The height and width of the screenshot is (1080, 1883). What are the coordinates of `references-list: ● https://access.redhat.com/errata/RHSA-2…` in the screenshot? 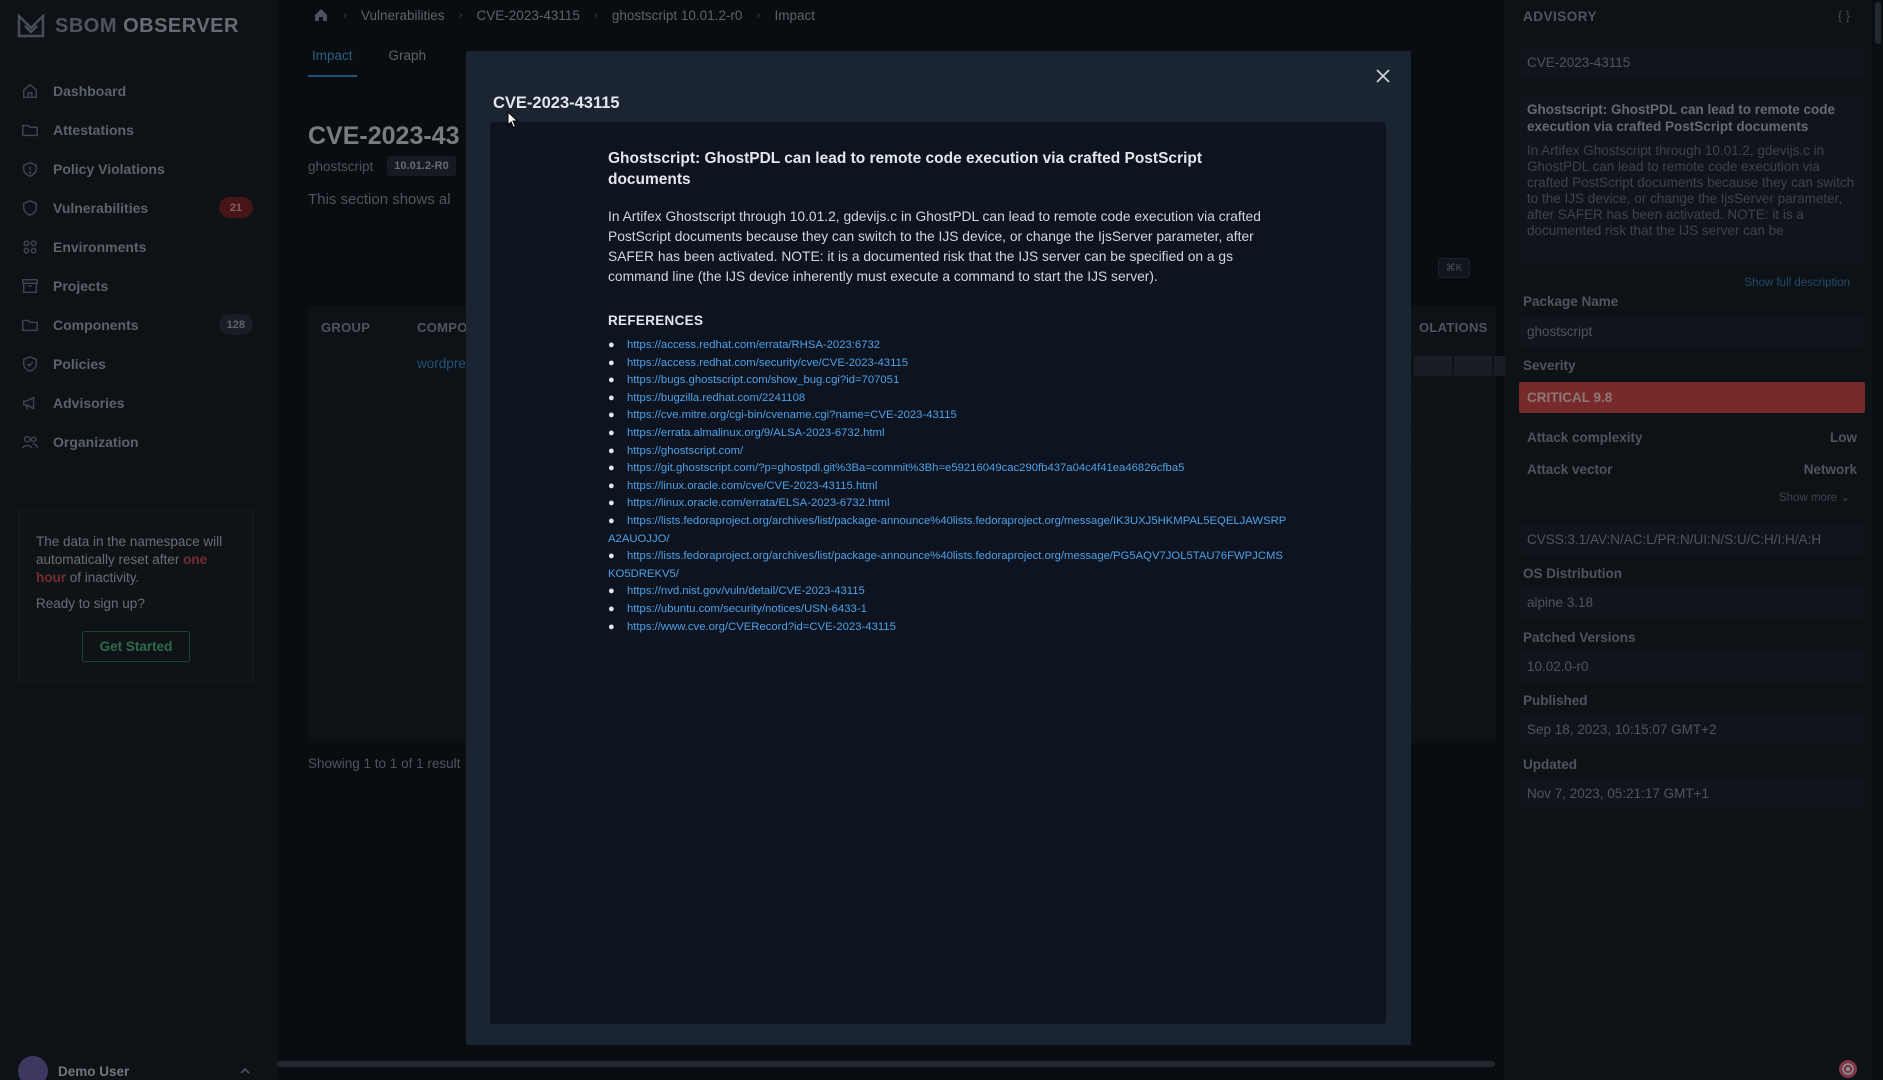 It's located at (948, 486).